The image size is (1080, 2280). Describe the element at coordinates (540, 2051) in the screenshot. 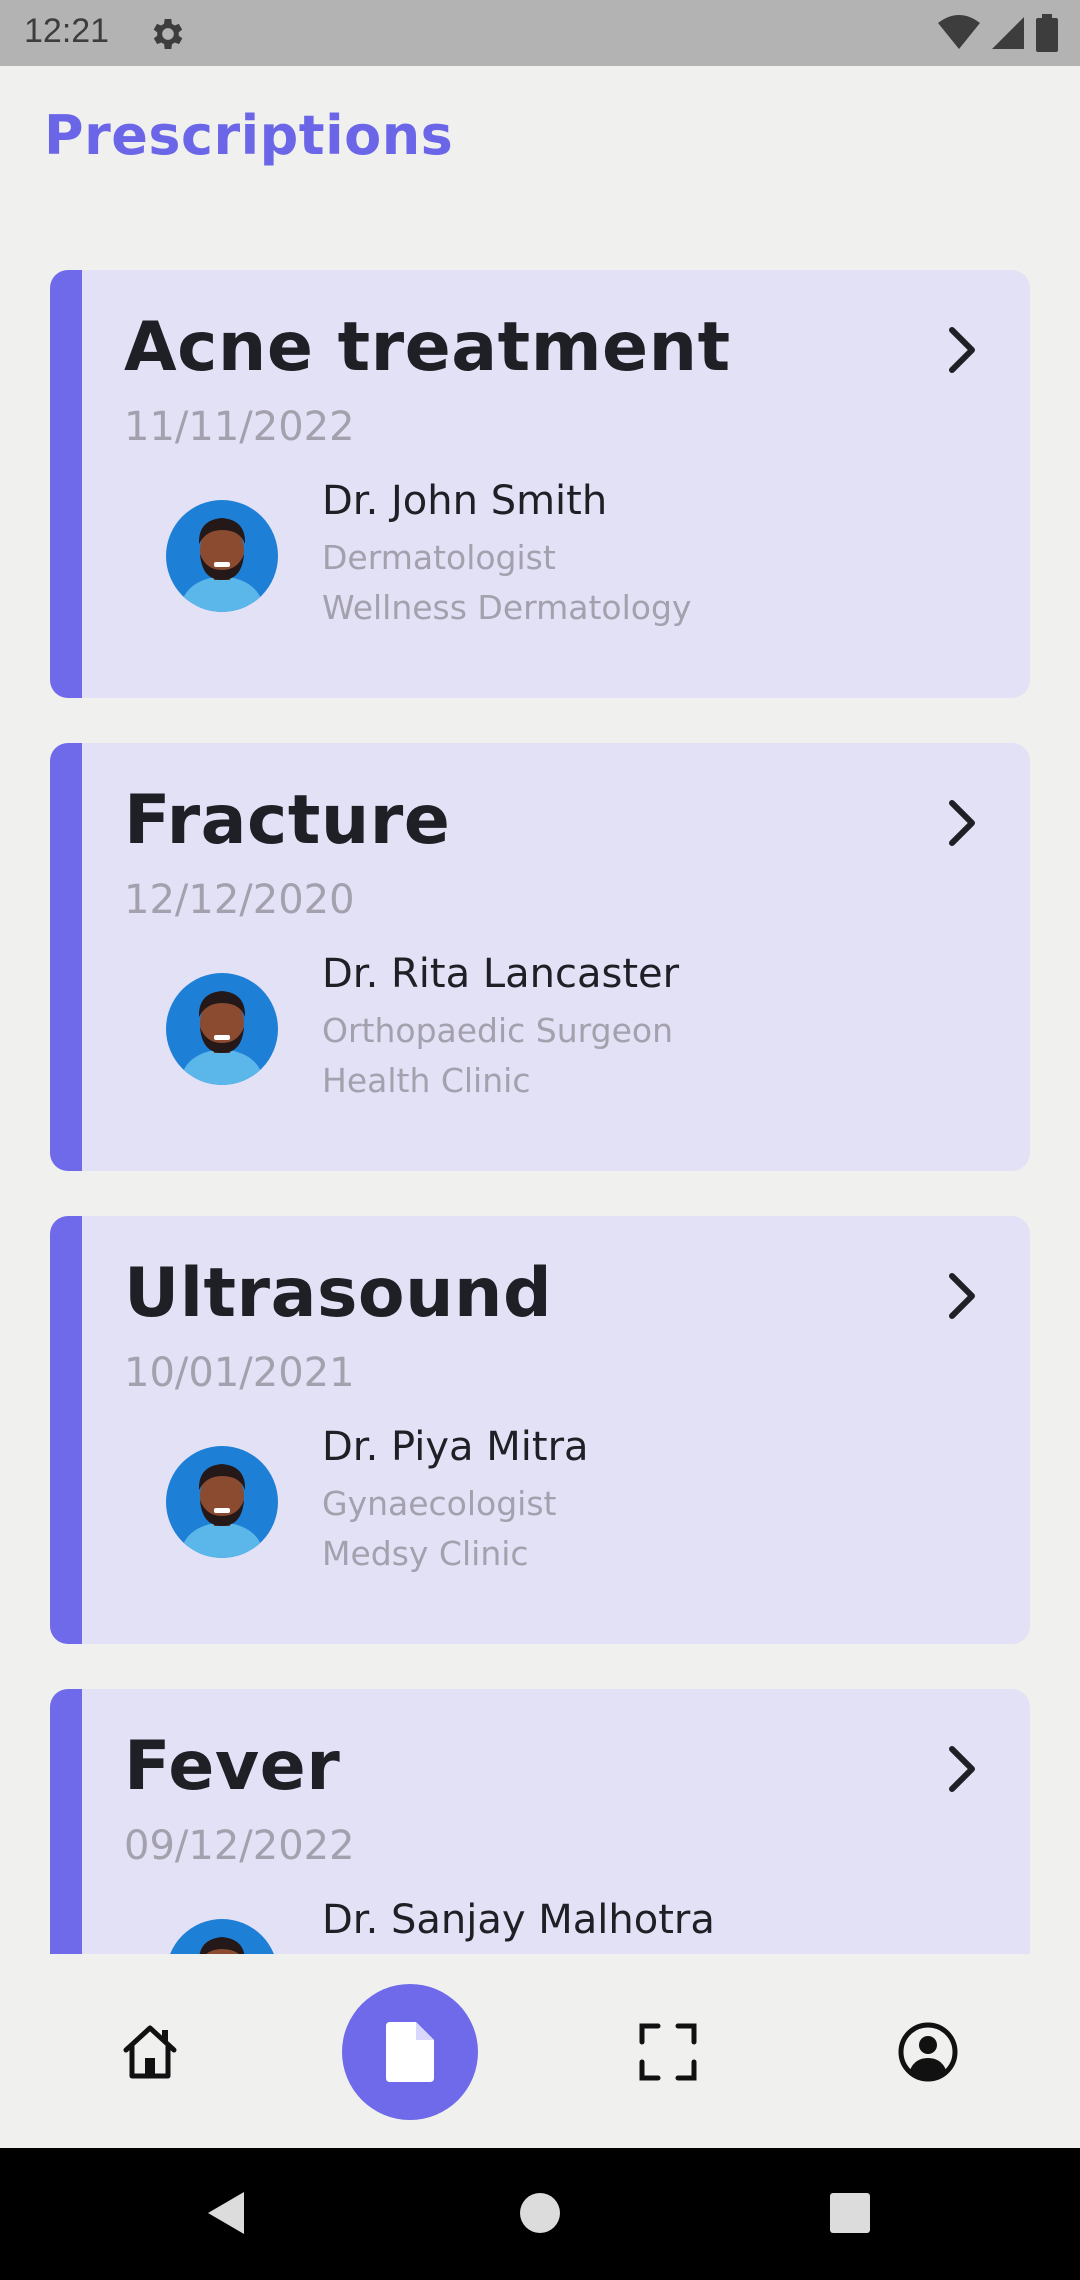

I see `bottom-navigation` at that location.